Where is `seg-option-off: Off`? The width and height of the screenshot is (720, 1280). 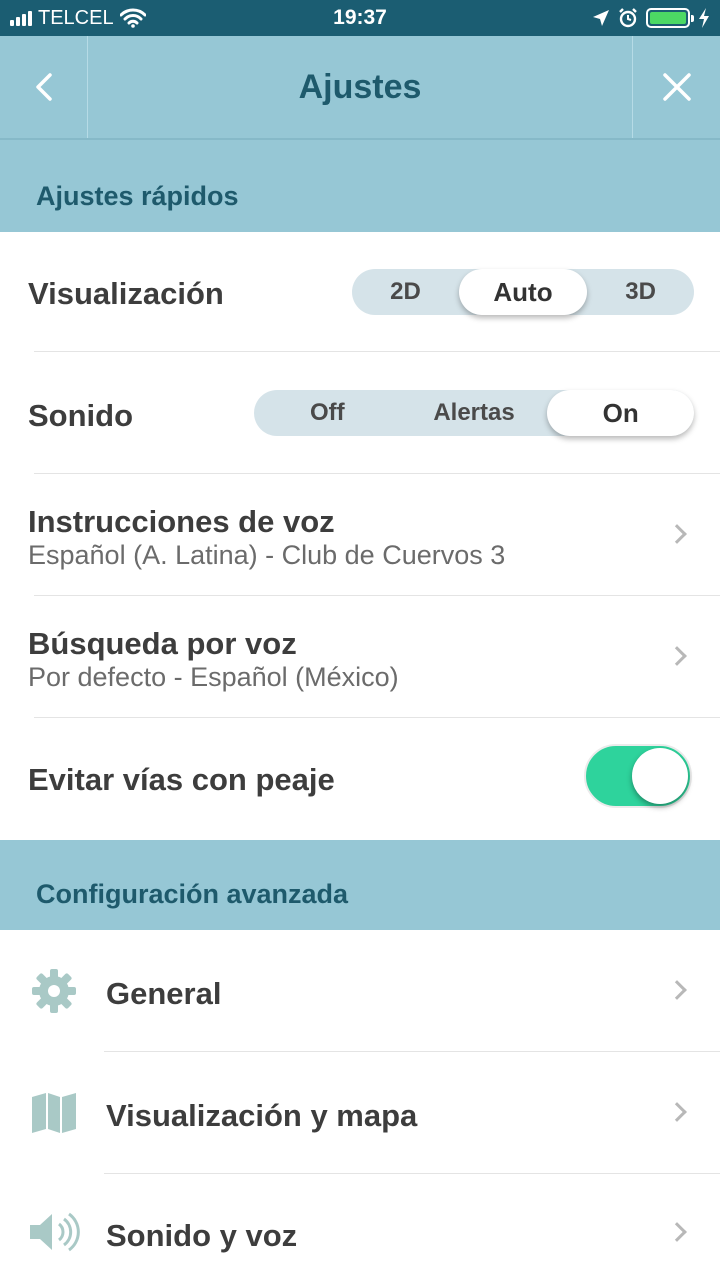
seg-option-off: Off is located at coordinates (327, 413).